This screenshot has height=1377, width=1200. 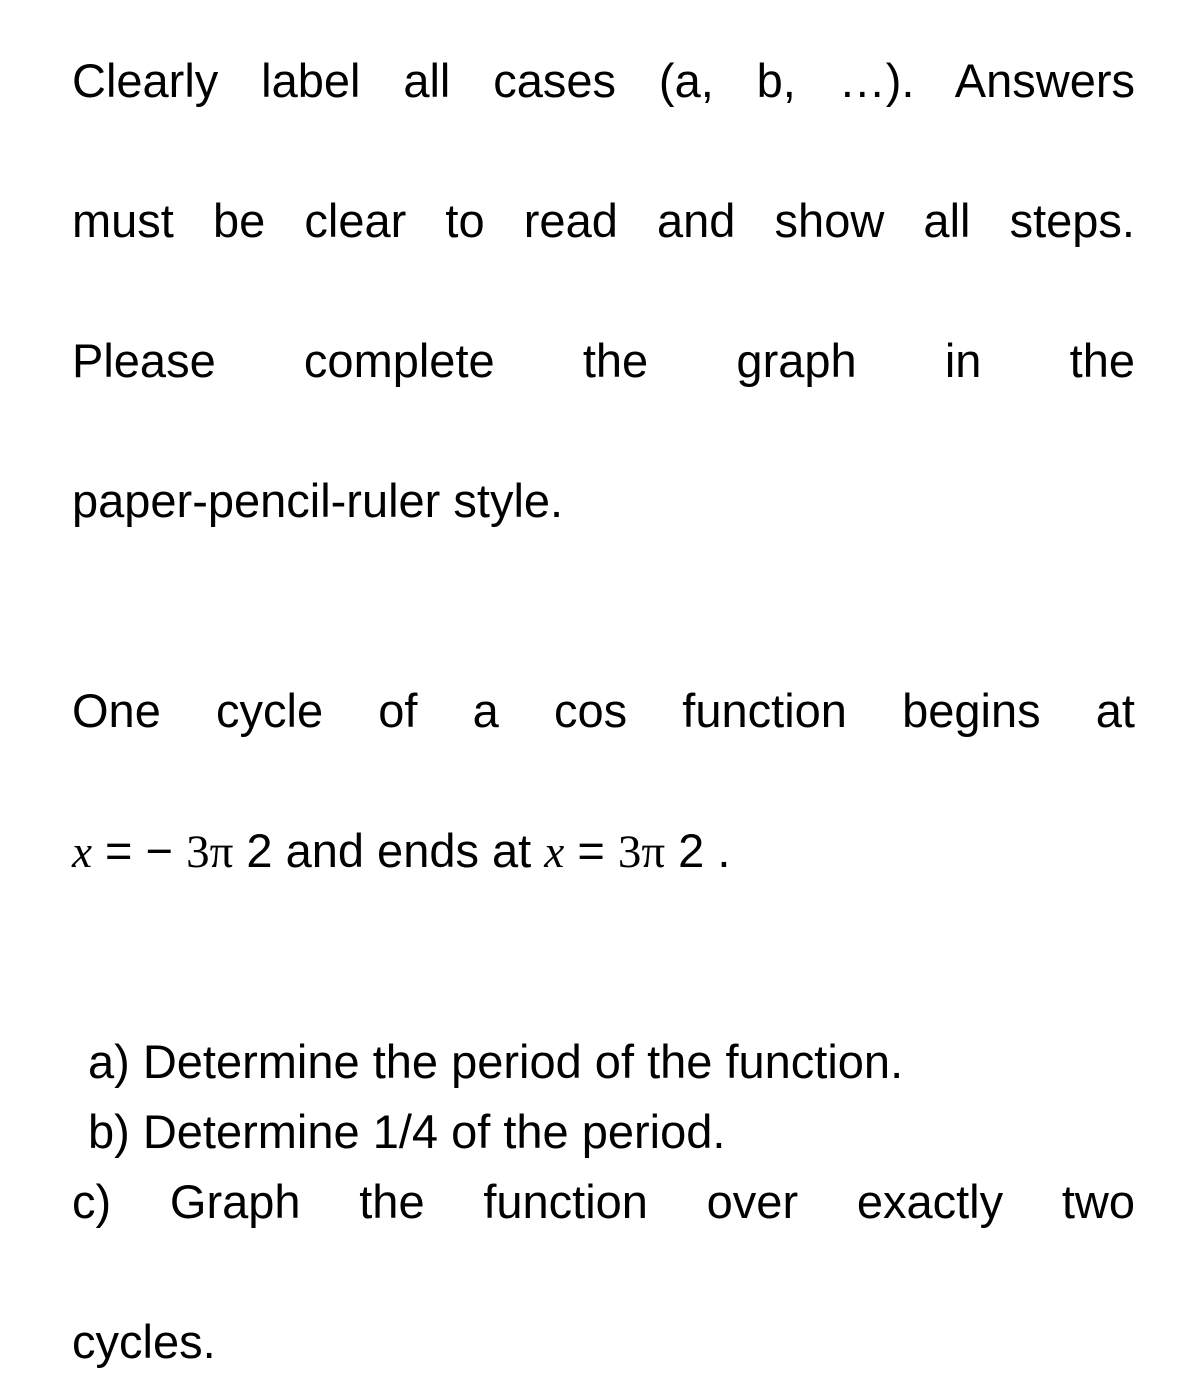 What do you see at coordinates (603, 957) in the screenshot?
I see `spacer-problem-tasks` at bounding box center [603, 957].